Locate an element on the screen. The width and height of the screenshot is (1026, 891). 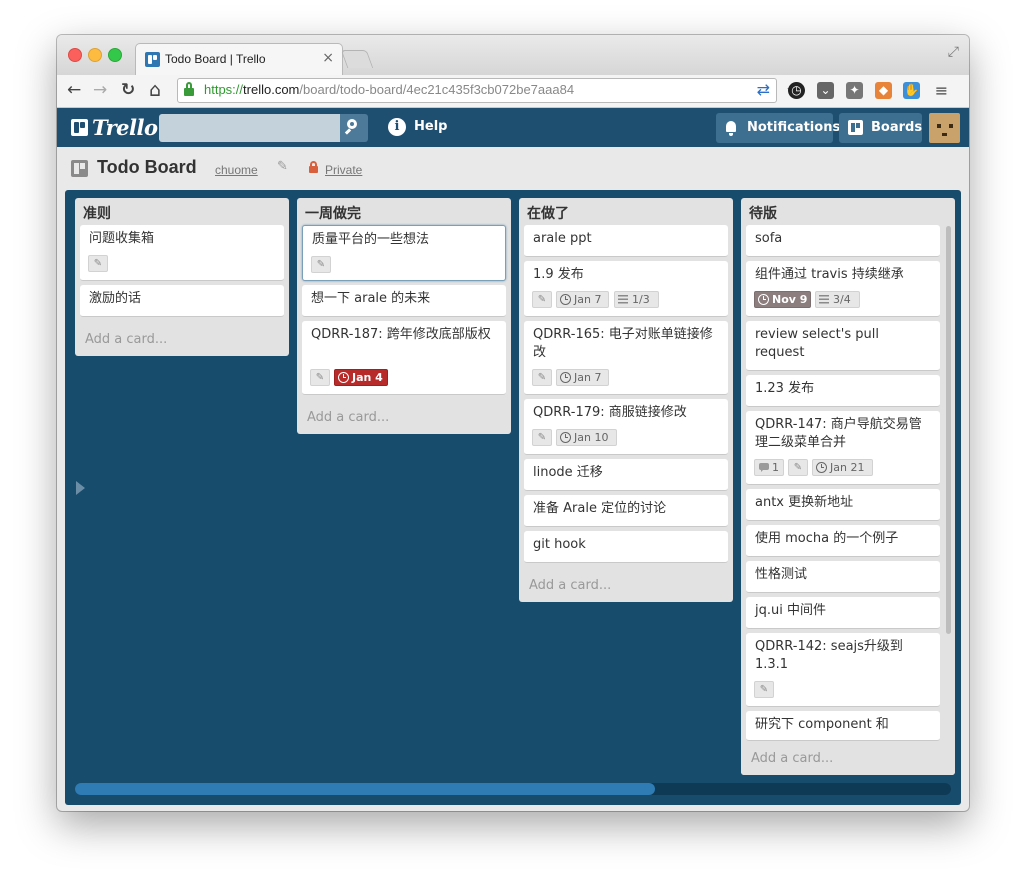
card: 准备 Arale 定位的讨论 is located at coordinates (626, 511).